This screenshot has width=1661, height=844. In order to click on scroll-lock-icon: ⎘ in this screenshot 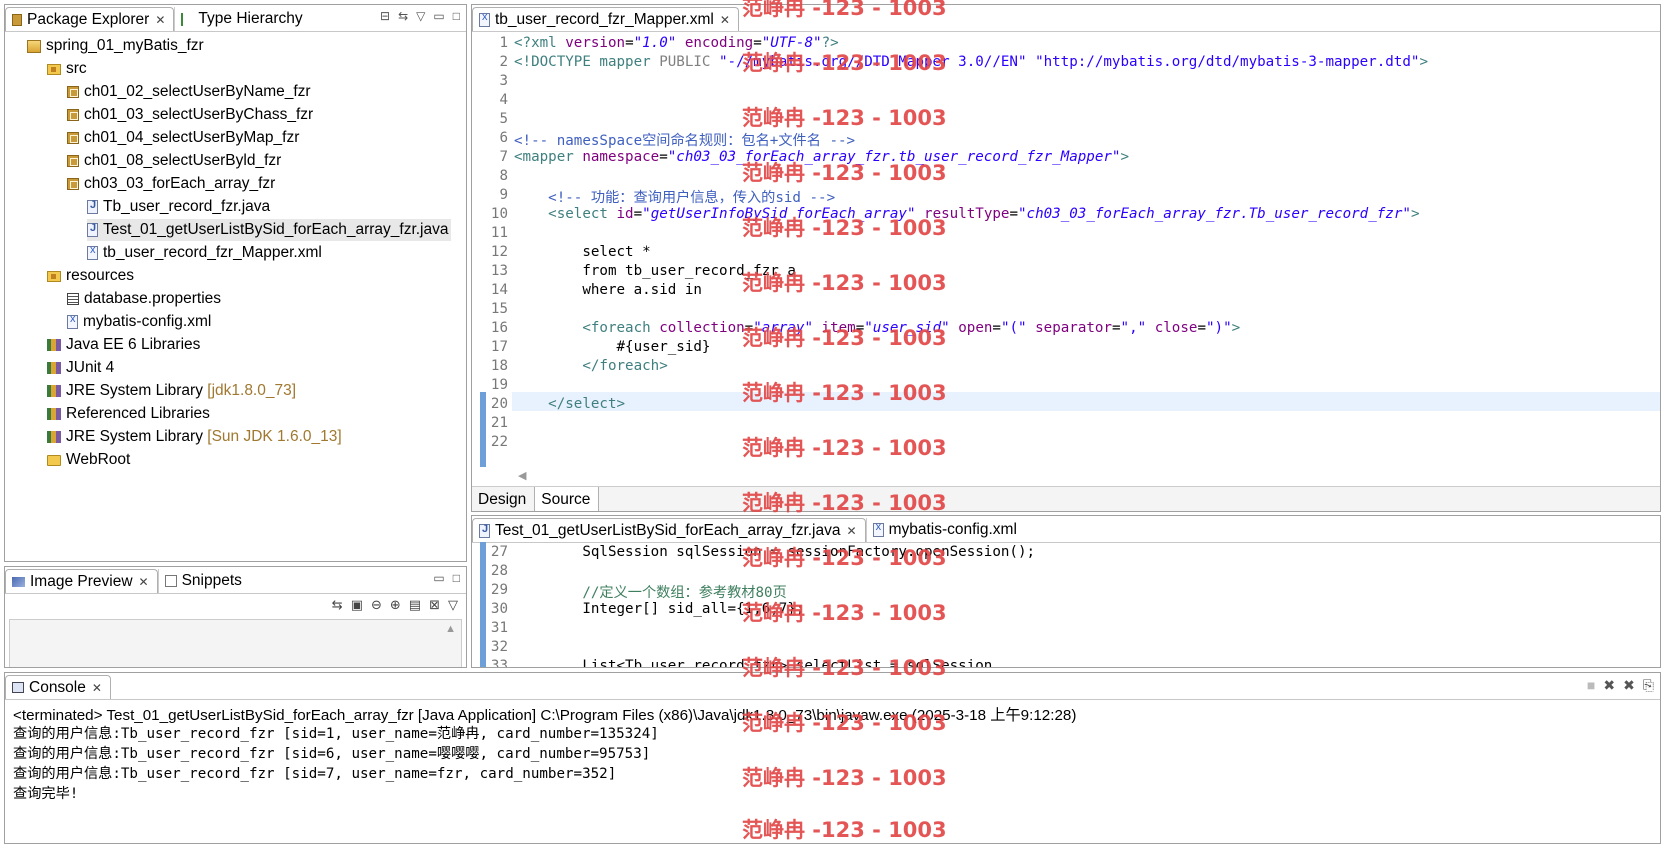, I will do `click(1648, 685)`.